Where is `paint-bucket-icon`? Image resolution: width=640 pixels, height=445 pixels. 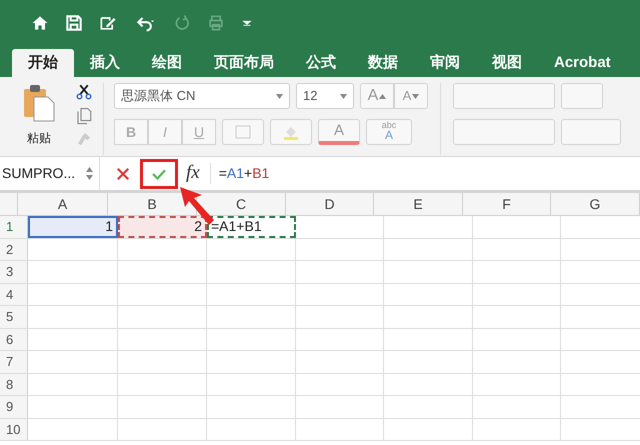
paint-bucket-icon is located at coordinates (291, 132).